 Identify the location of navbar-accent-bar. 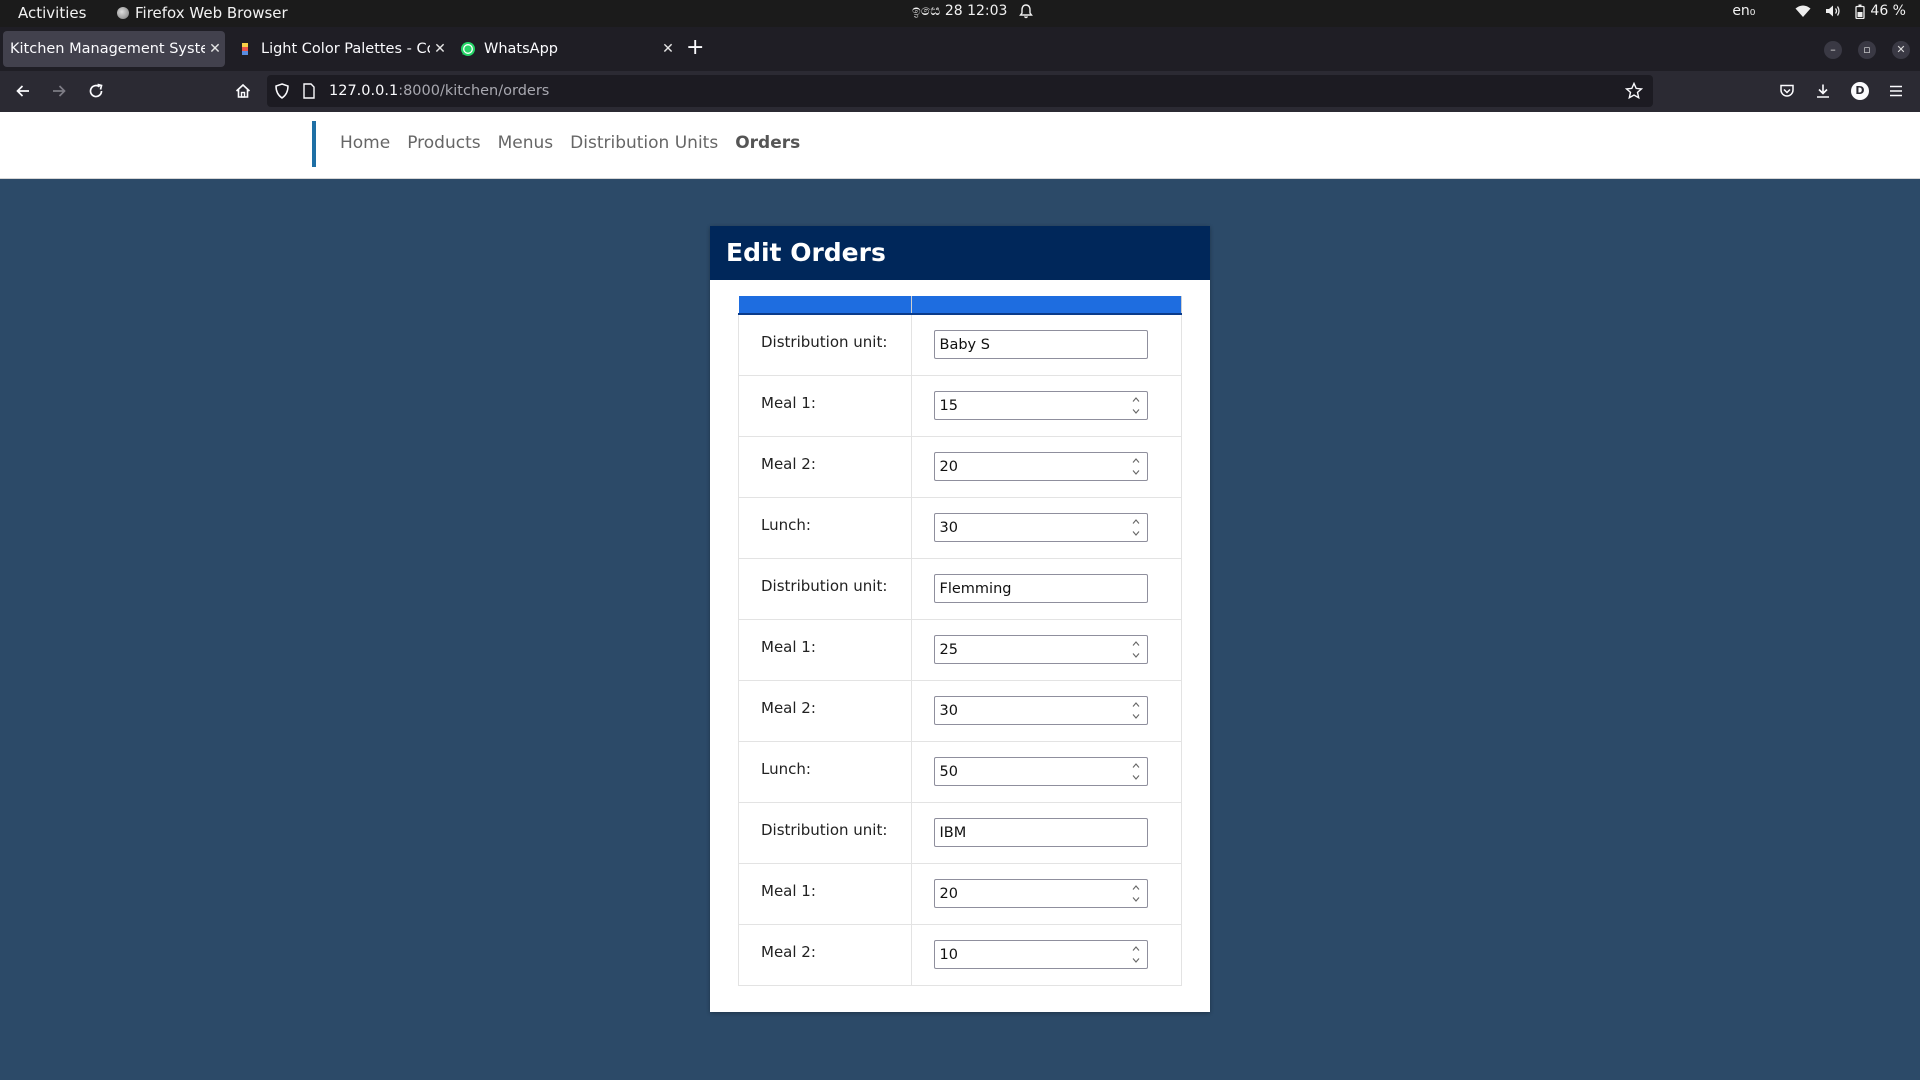
(314, 144).